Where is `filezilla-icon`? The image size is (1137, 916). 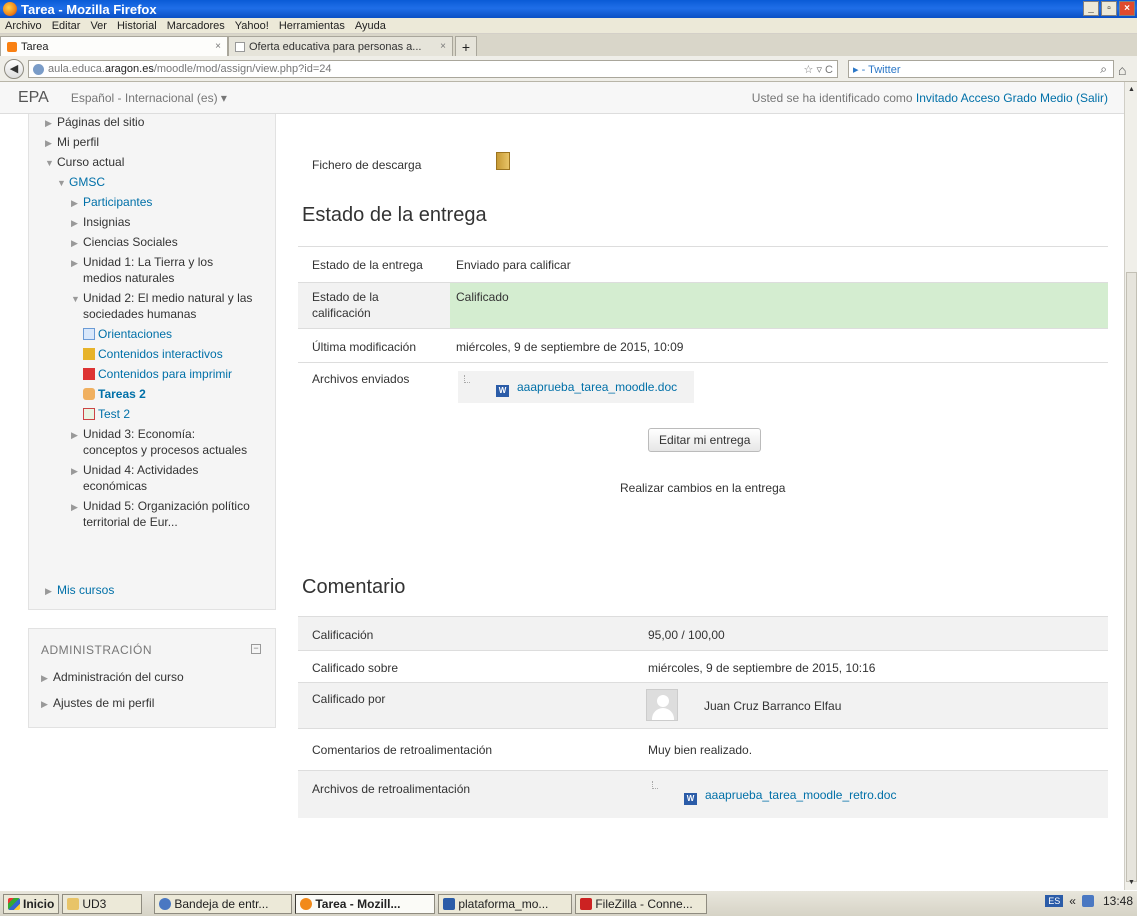
filezilla-icon is located at coordinates (586, 903).